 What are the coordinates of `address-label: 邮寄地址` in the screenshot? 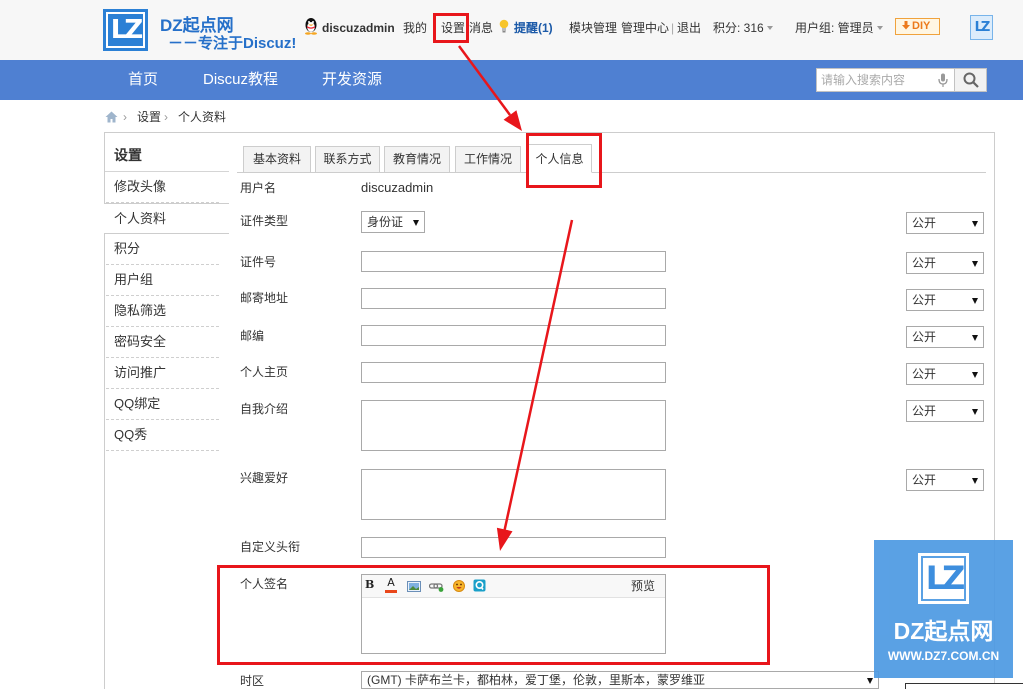 It's located at (264, 298).